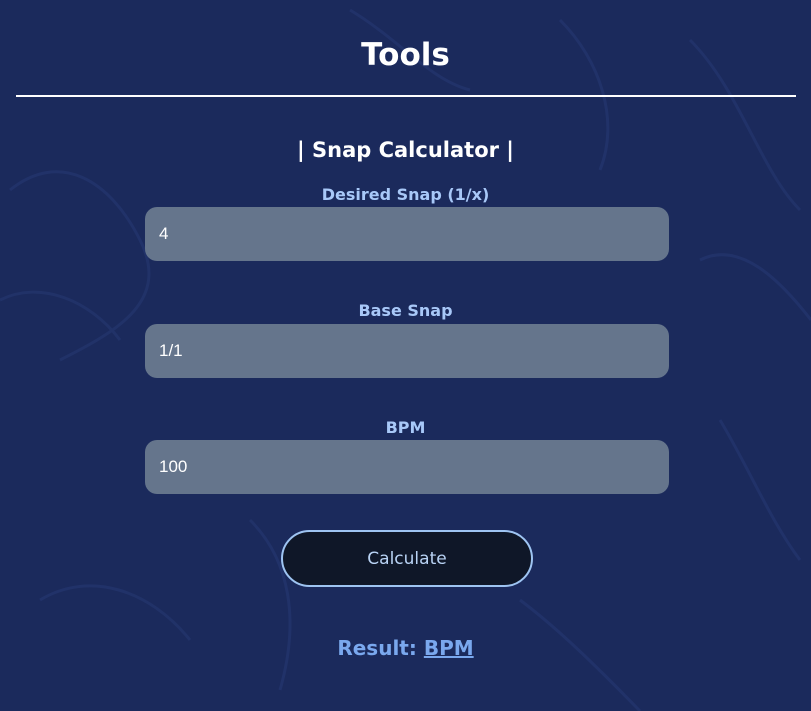 The width and height of the screenshot is (811, 711). What do you see at coordinates (407, 234) in the screenshot?
I see `desired-snap-input` at bounding box center [407, 234].